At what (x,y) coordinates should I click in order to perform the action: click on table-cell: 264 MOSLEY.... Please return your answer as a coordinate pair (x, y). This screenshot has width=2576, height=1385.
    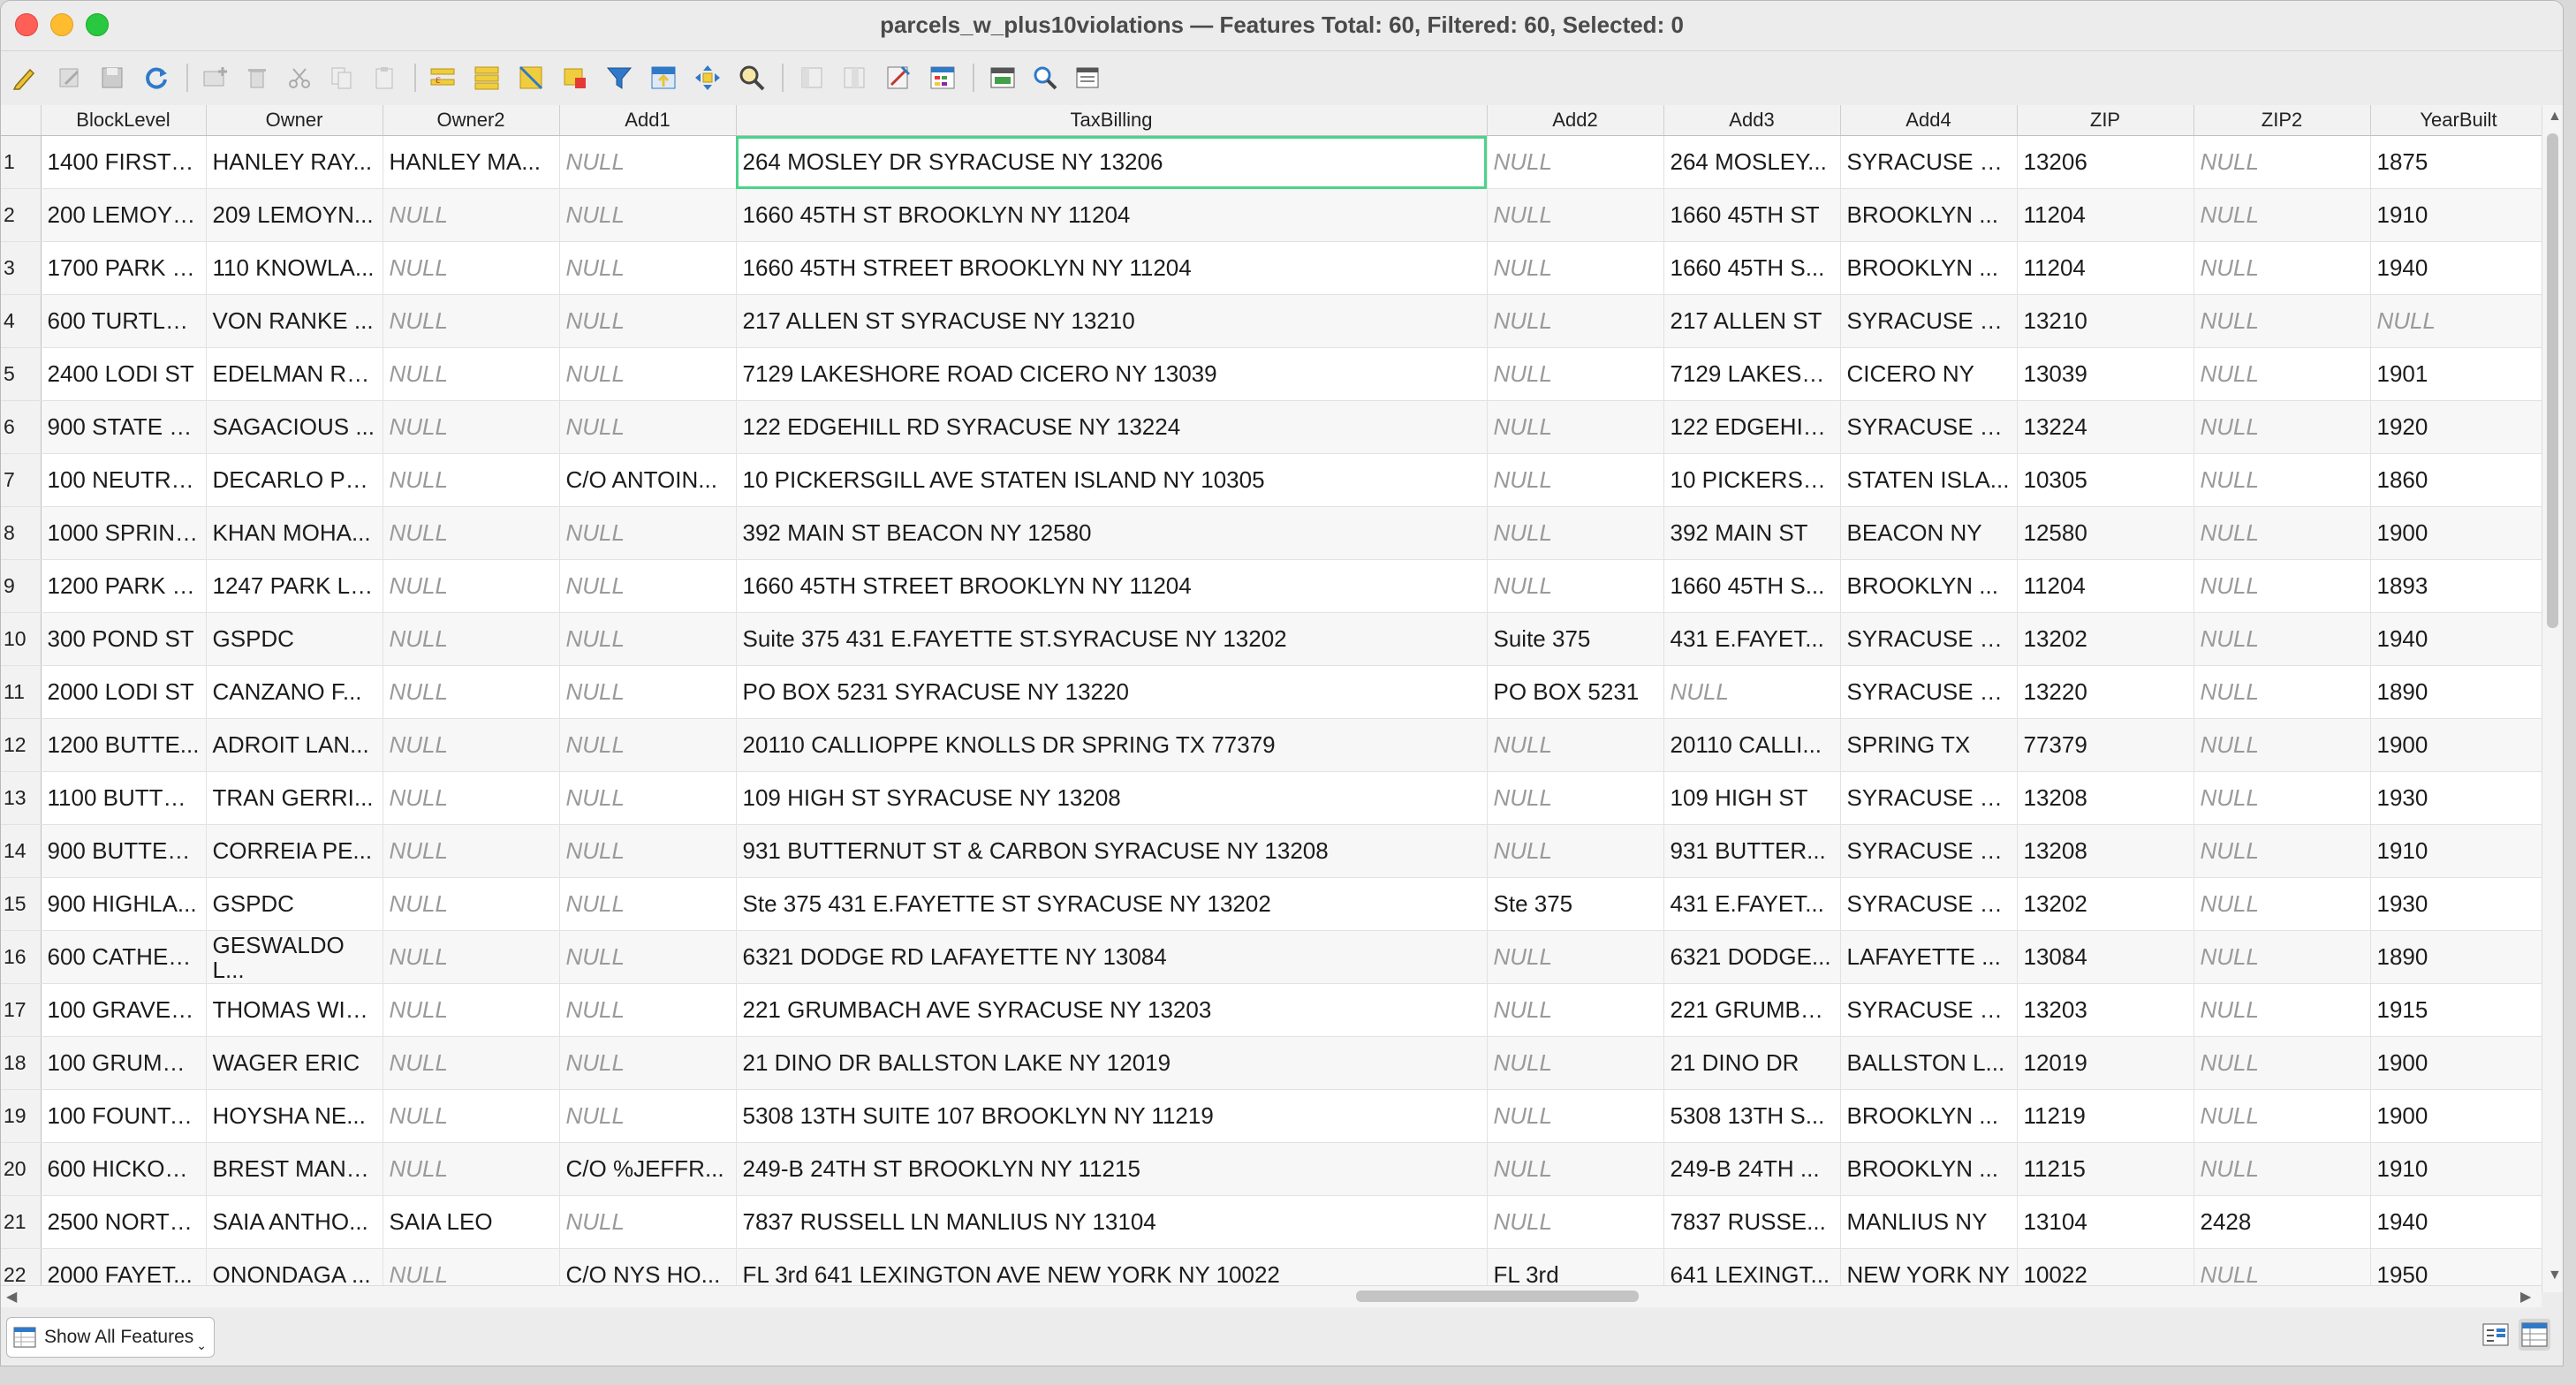
    Looking at the image, I should click on (1752, 162).